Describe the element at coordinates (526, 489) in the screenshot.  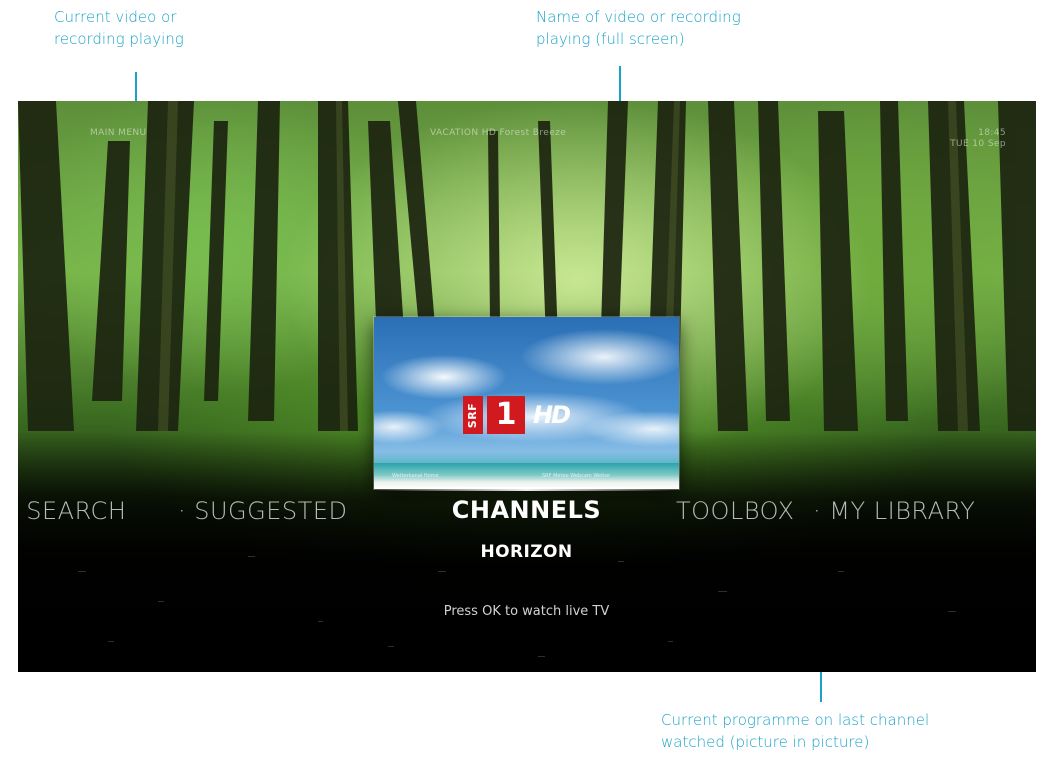
I see `selection-highlight` at that location.